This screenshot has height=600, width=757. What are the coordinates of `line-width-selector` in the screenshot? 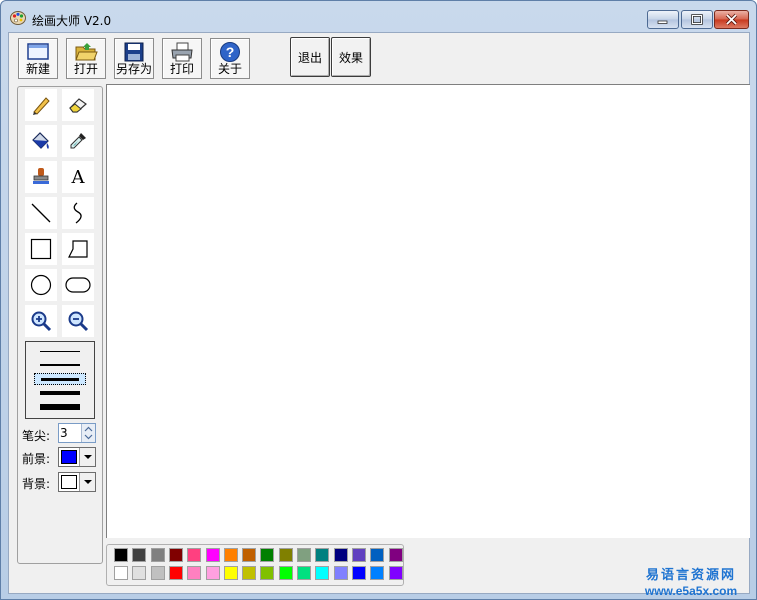 It's located at (60, 380).